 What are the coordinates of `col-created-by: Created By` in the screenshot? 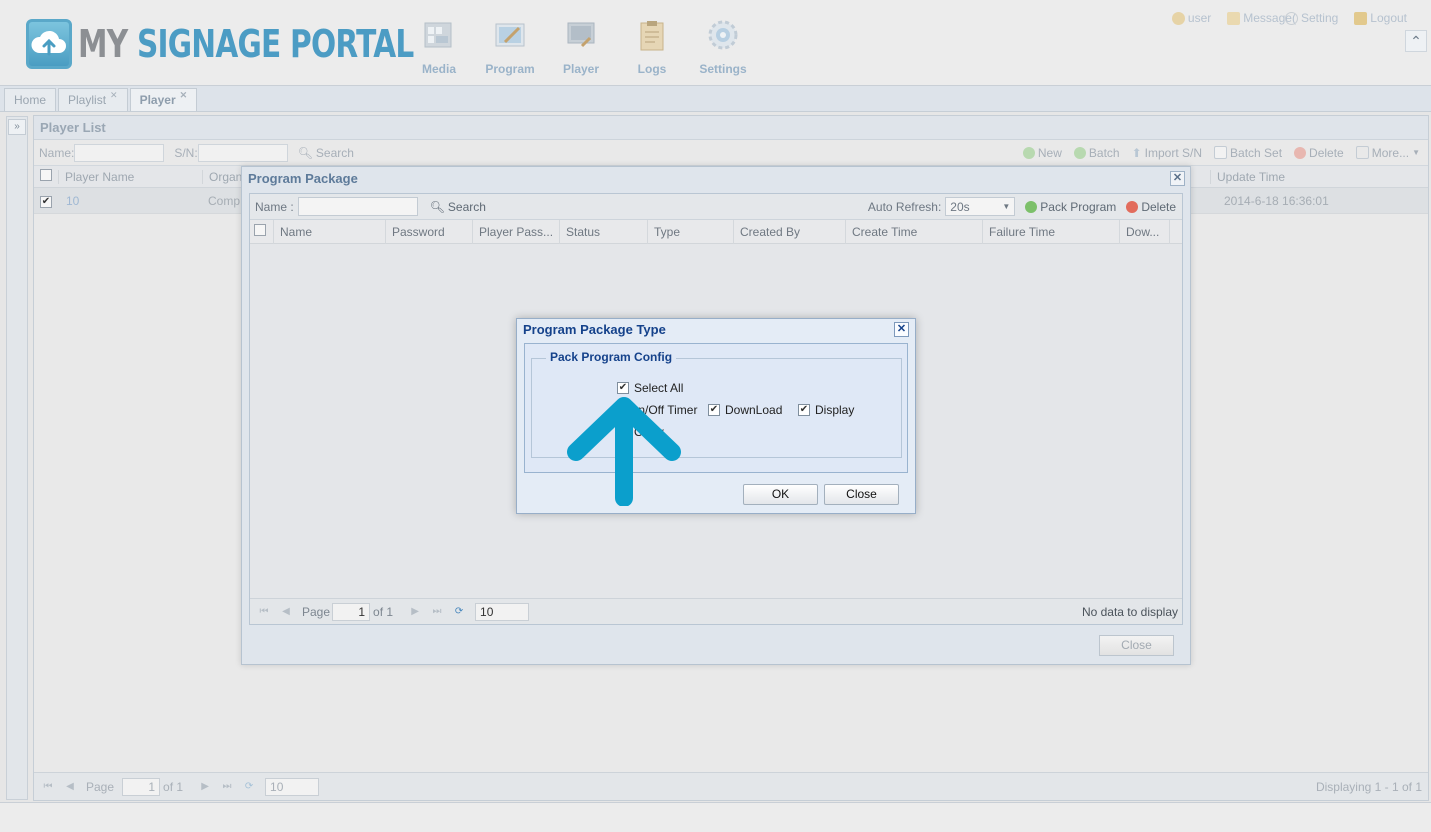 It's located at (790, 231).